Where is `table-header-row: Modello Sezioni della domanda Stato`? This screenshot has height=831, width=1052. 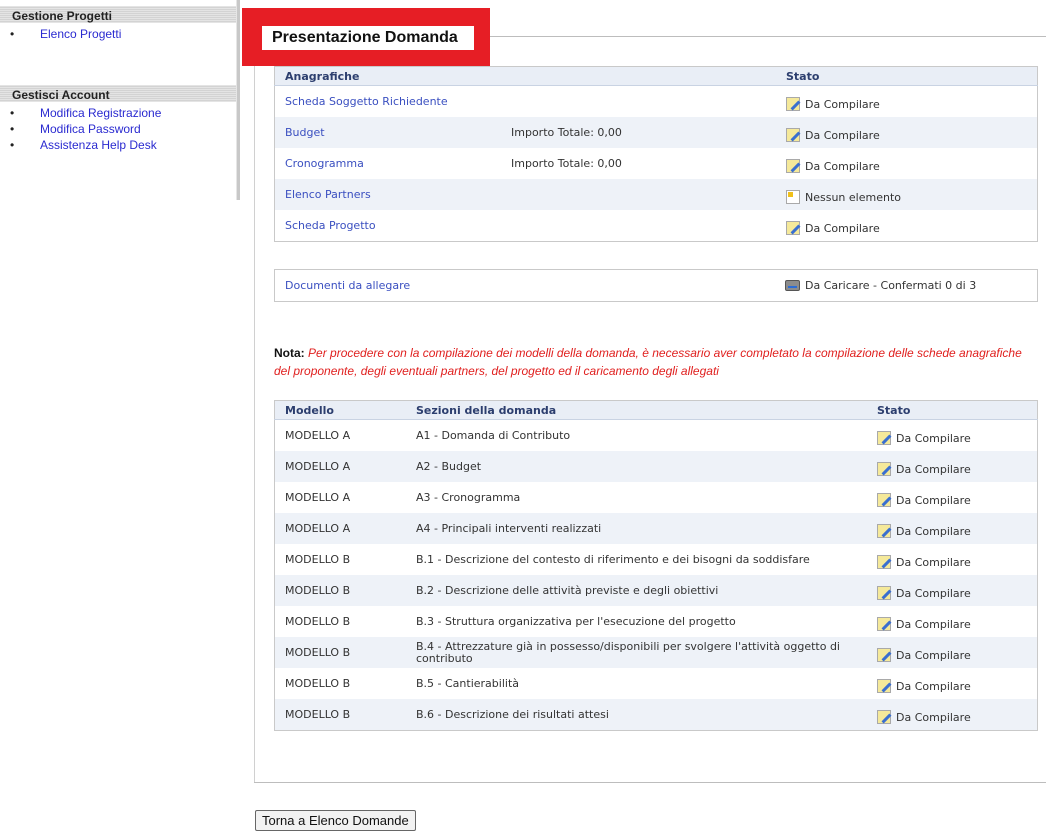
table-header-row: Modello Sezioni della domanda Stato is located at coordinates (656, 410).